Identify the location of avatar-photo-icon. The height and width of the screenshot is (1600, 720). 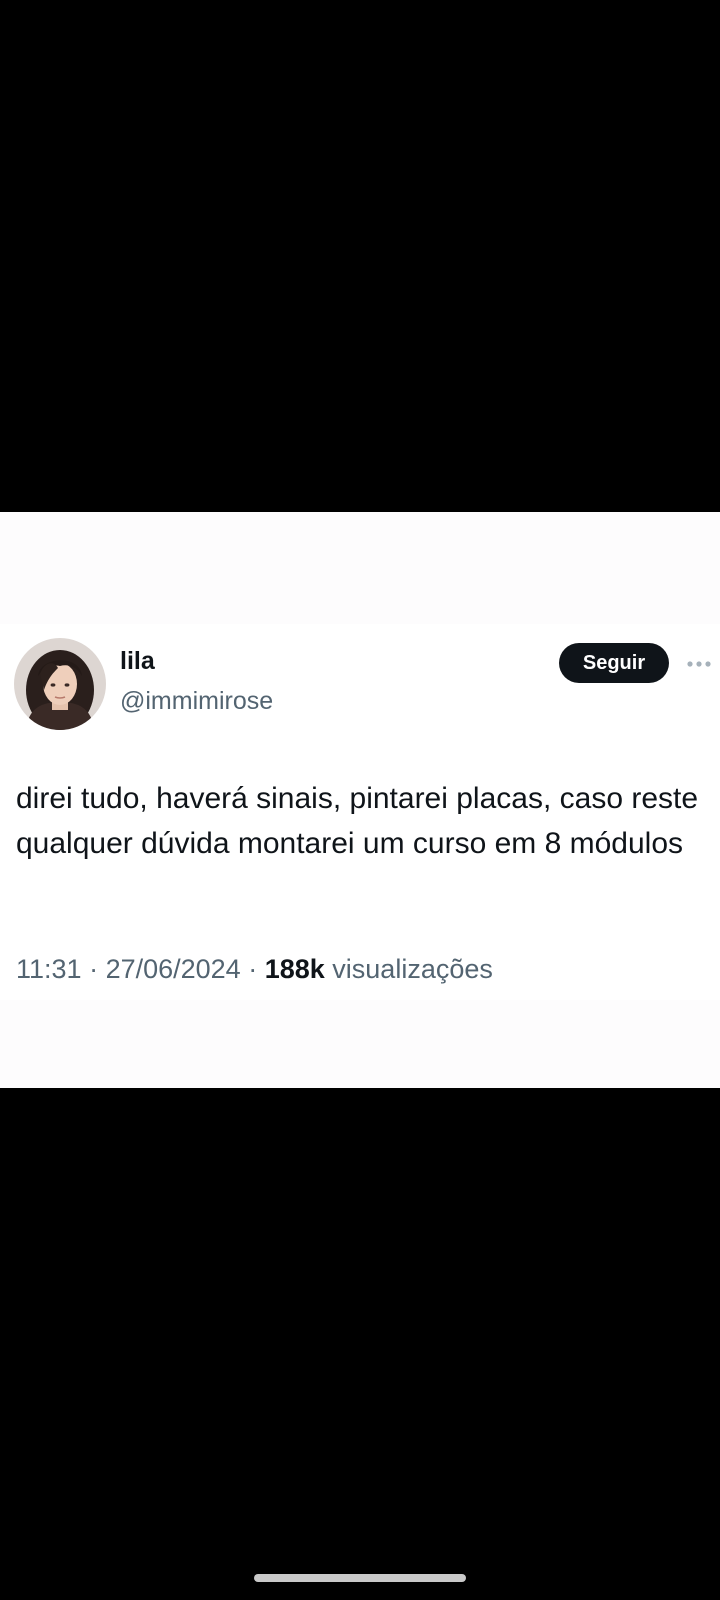
(60, 684).